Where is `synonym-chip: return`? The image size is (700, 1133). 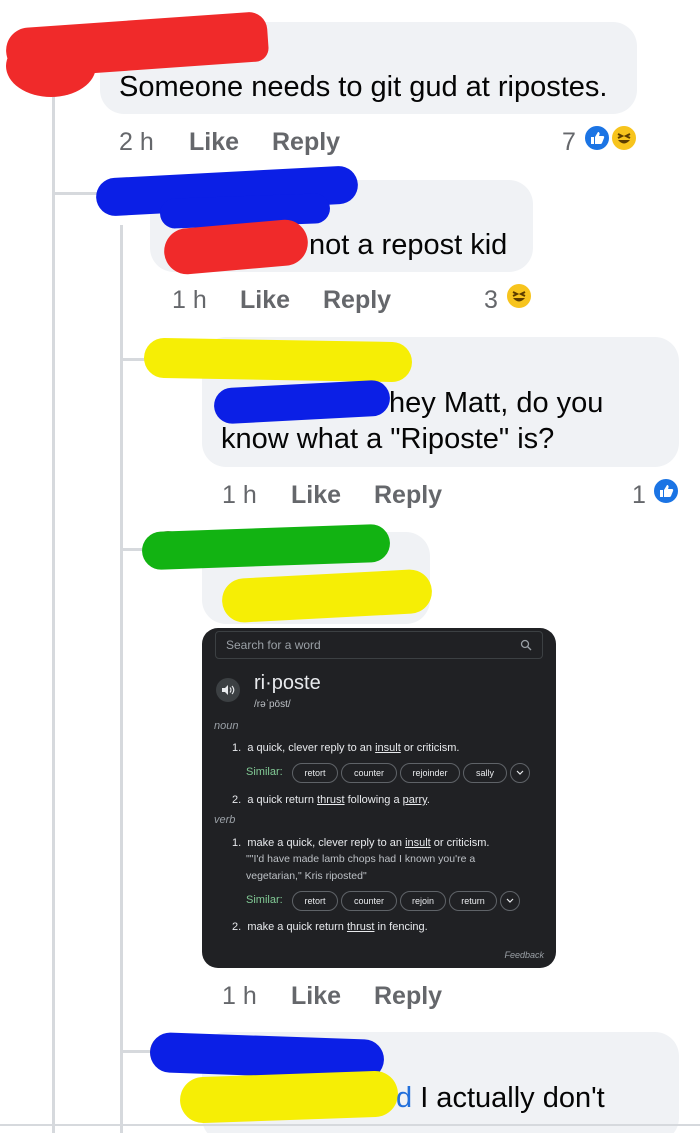 synonym-chip: return is located at coordinates (473, 901).